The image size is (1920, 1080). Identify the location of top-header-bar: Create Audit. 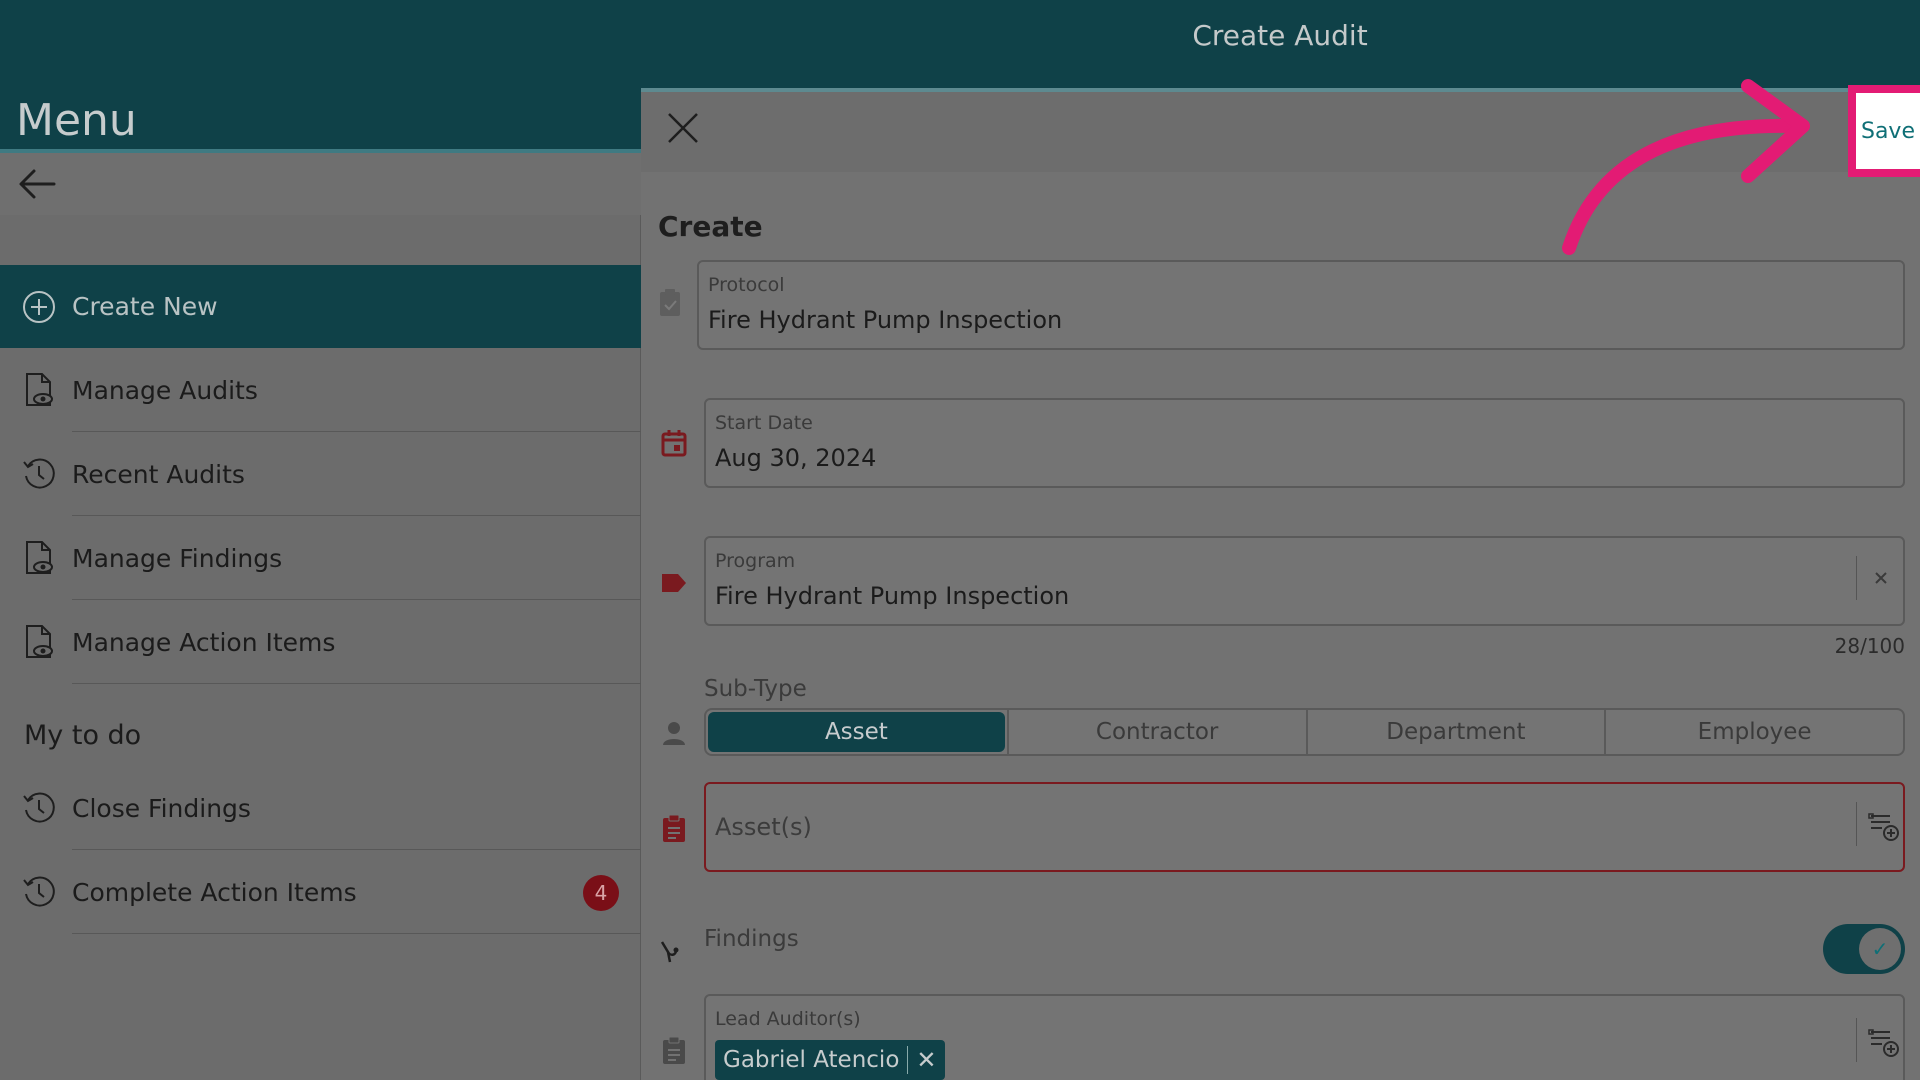
(960, 44).